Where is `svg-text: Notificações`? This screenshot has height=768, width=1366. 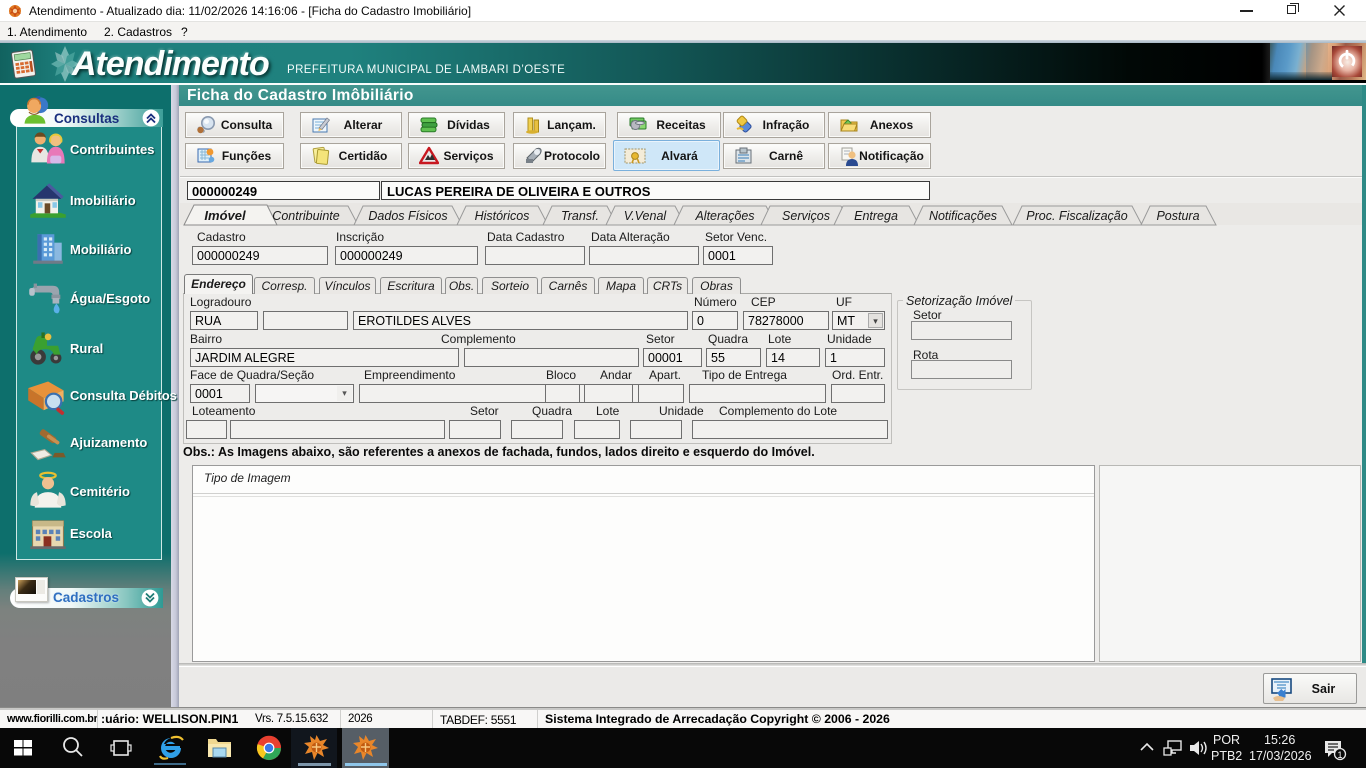
svg-text: Notificações is located at coordinates (963, 216).